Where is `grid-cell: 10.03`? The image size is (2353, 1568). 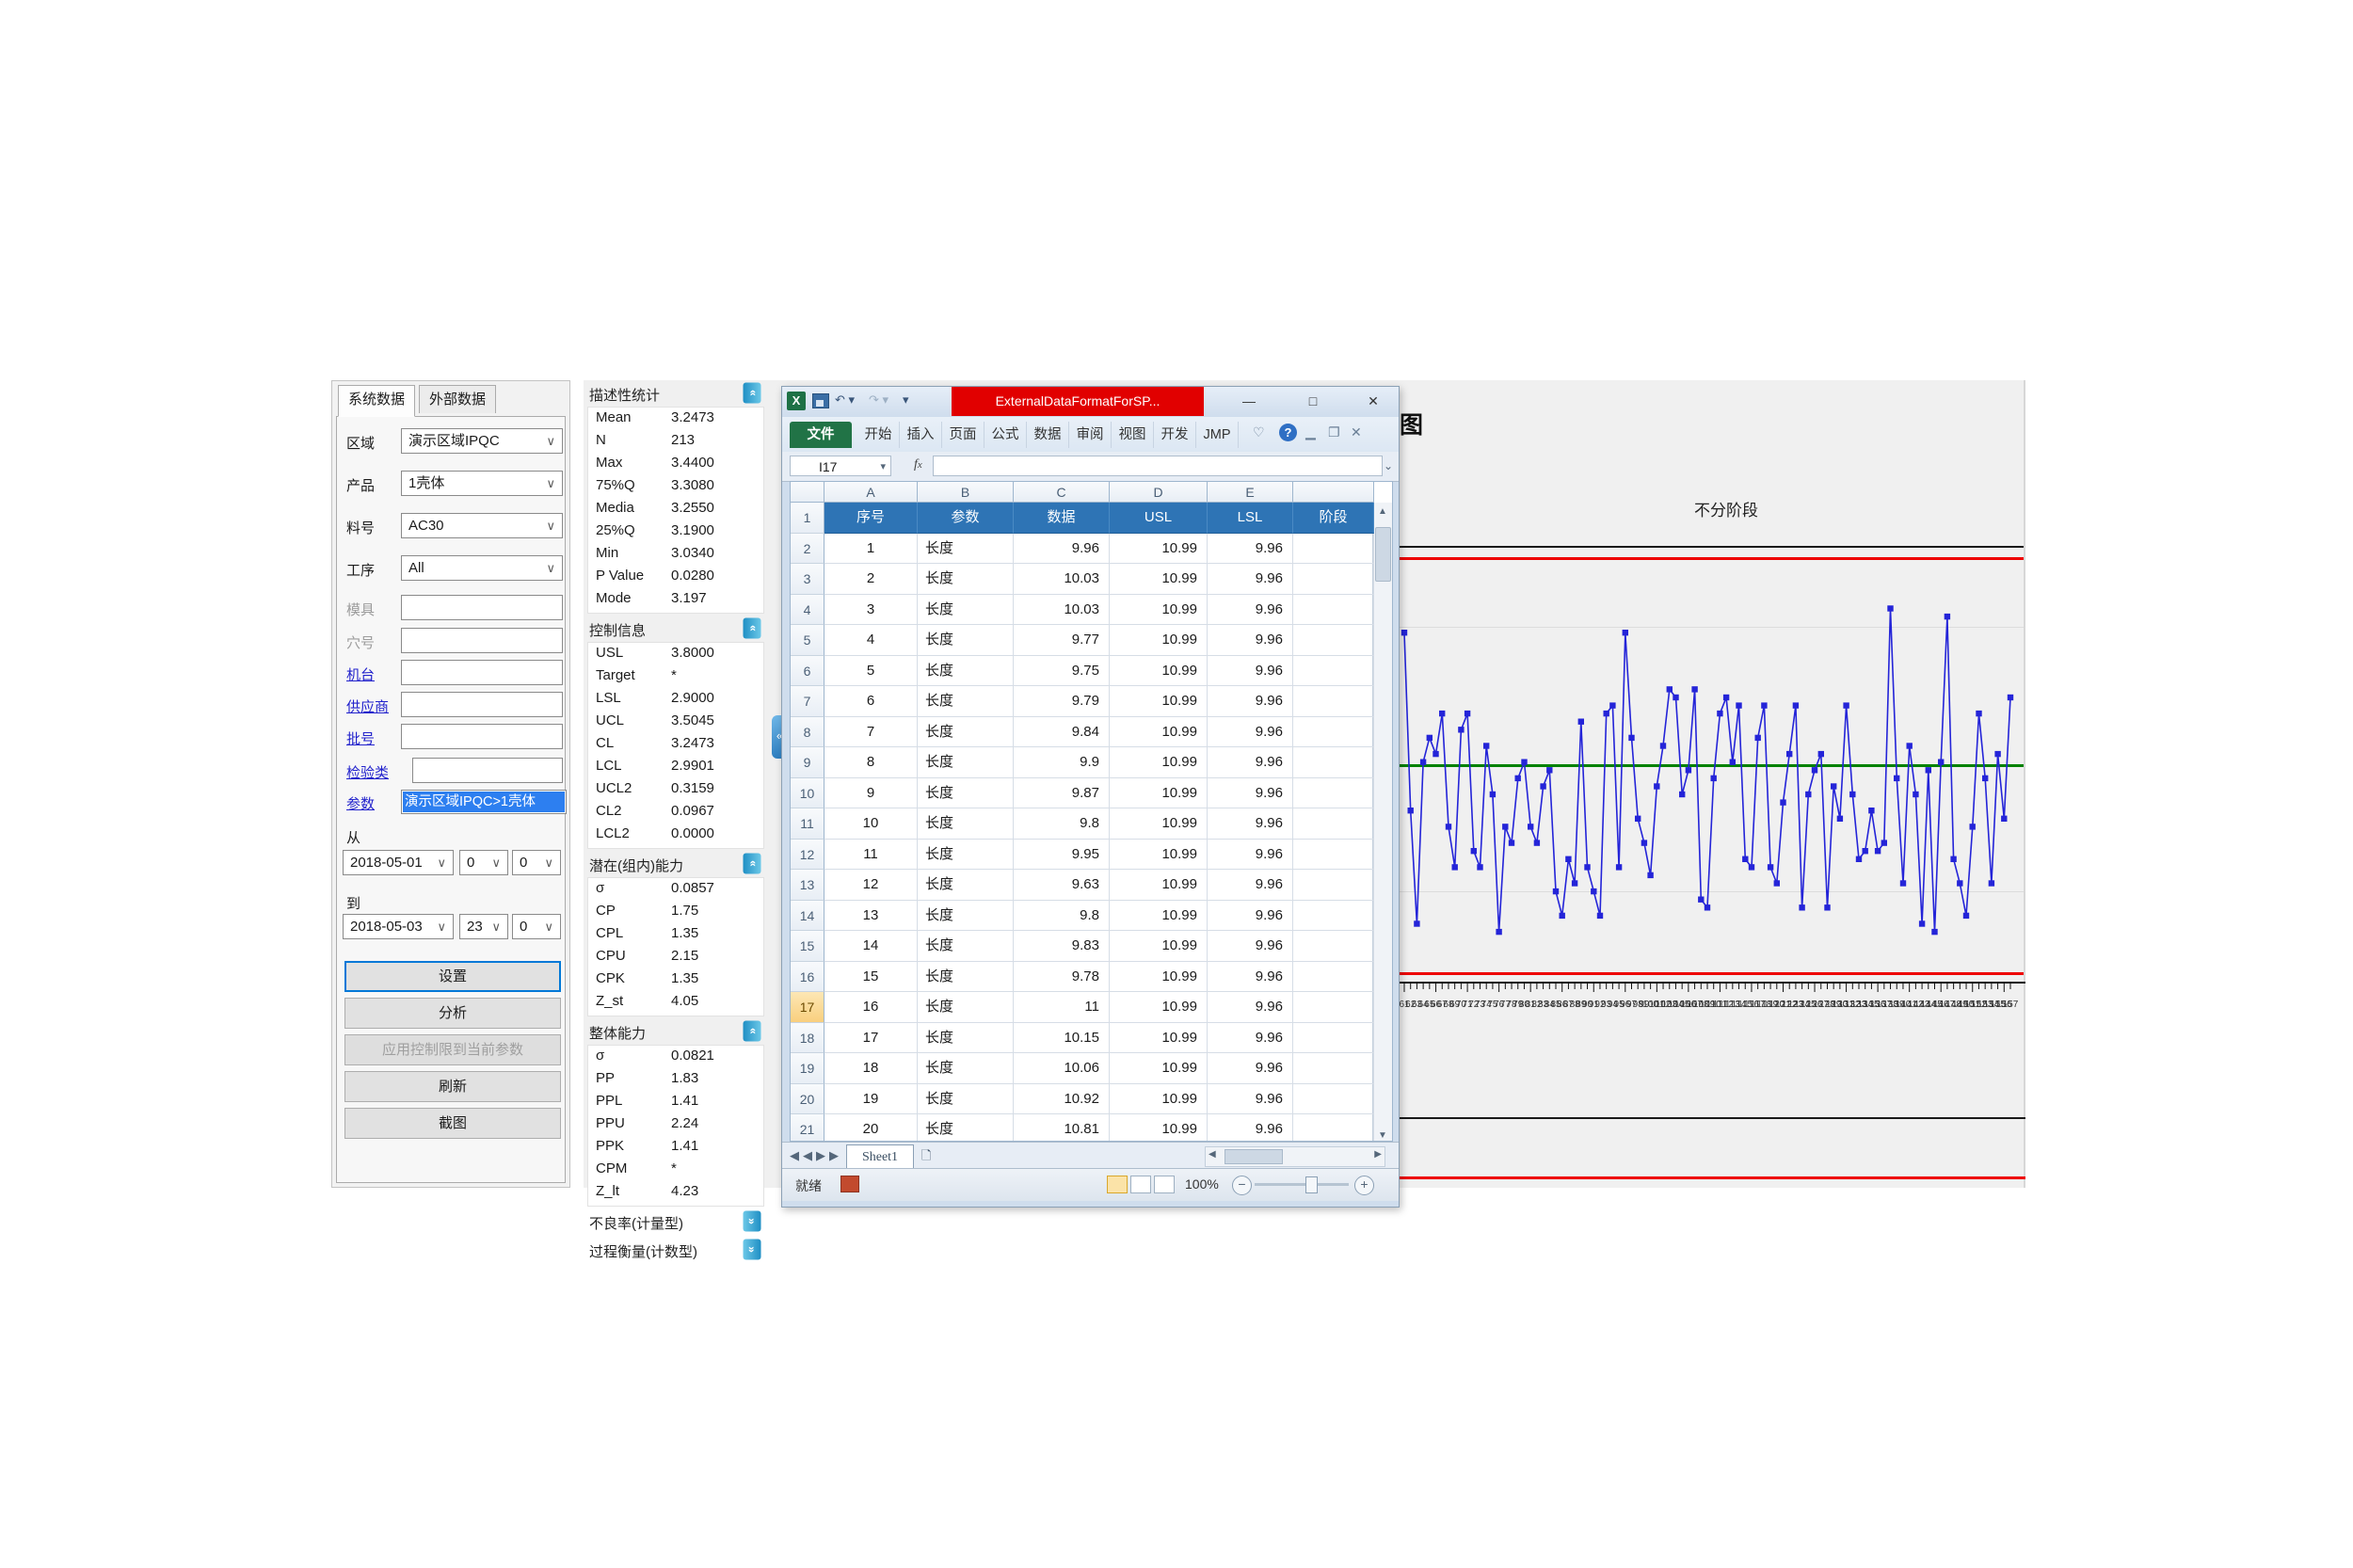
grid-cell: 10.03 is located at coordinates (1062, 609).